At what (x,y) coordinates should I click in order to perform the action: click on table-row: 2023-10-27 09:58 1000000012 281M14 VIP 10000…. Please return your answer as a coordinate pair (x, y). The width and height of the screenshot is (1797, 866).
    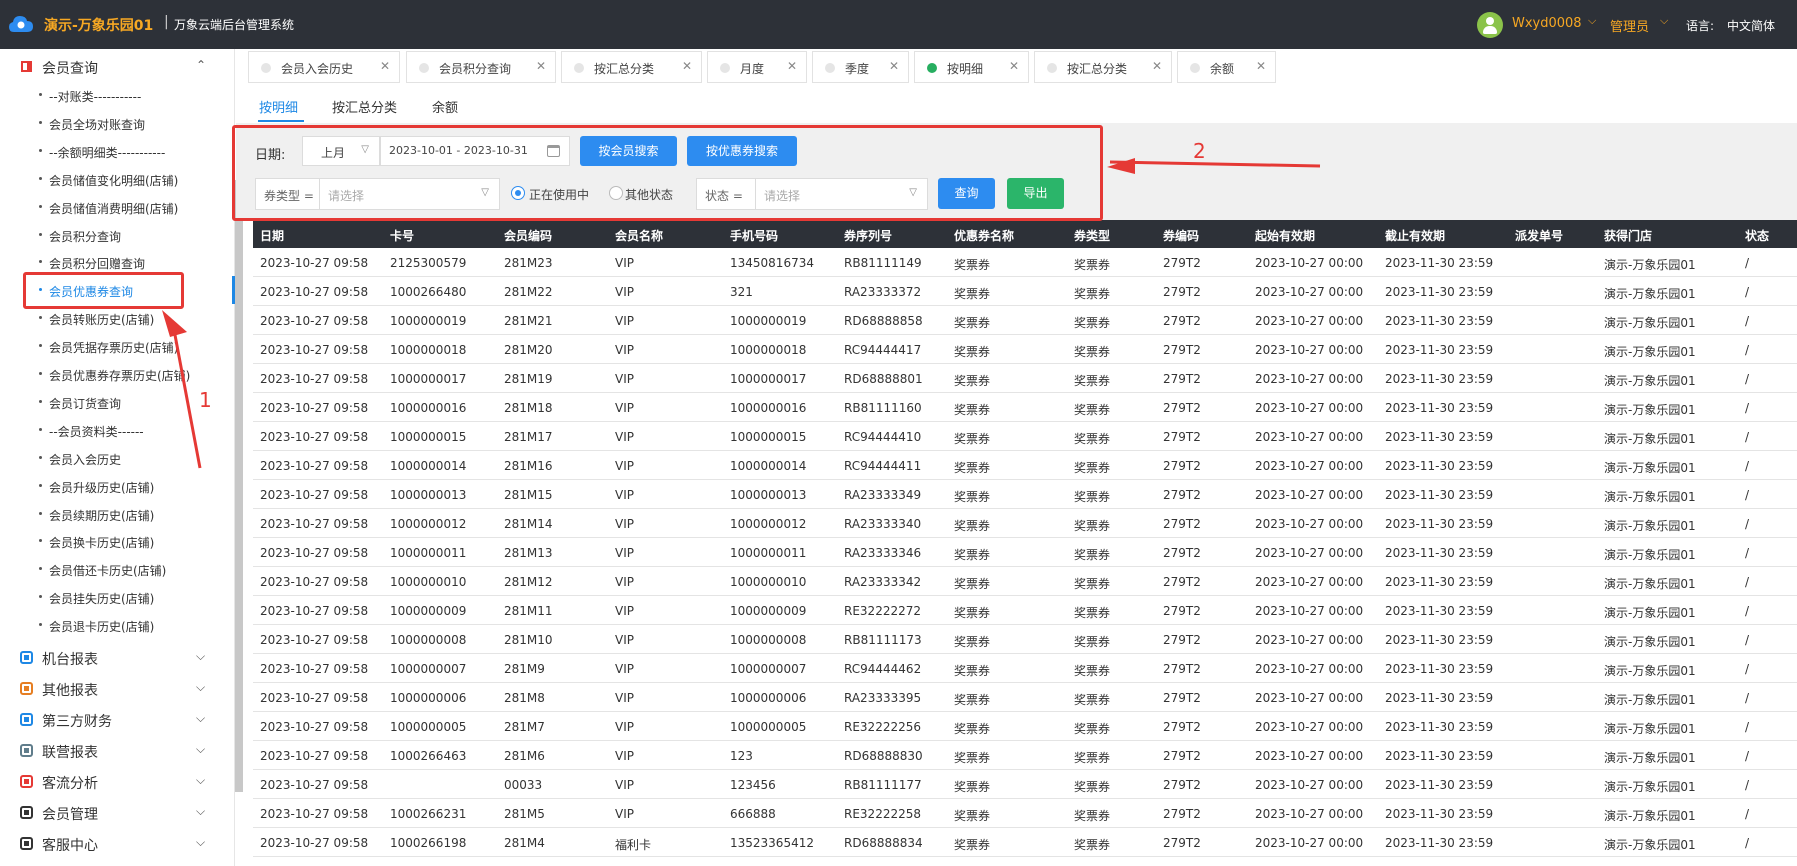
    Looking at the image, I should click on (1025, 523).